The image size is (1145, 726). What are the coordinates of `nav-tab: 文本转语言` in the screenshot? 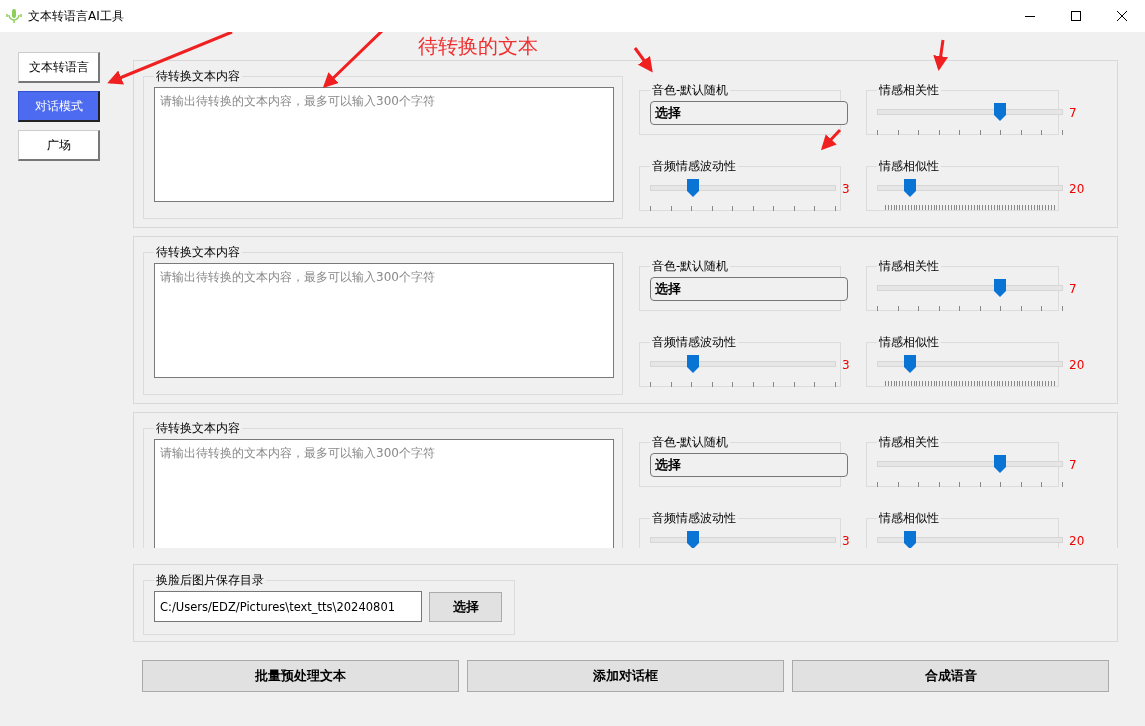 It's located at (59, 67).